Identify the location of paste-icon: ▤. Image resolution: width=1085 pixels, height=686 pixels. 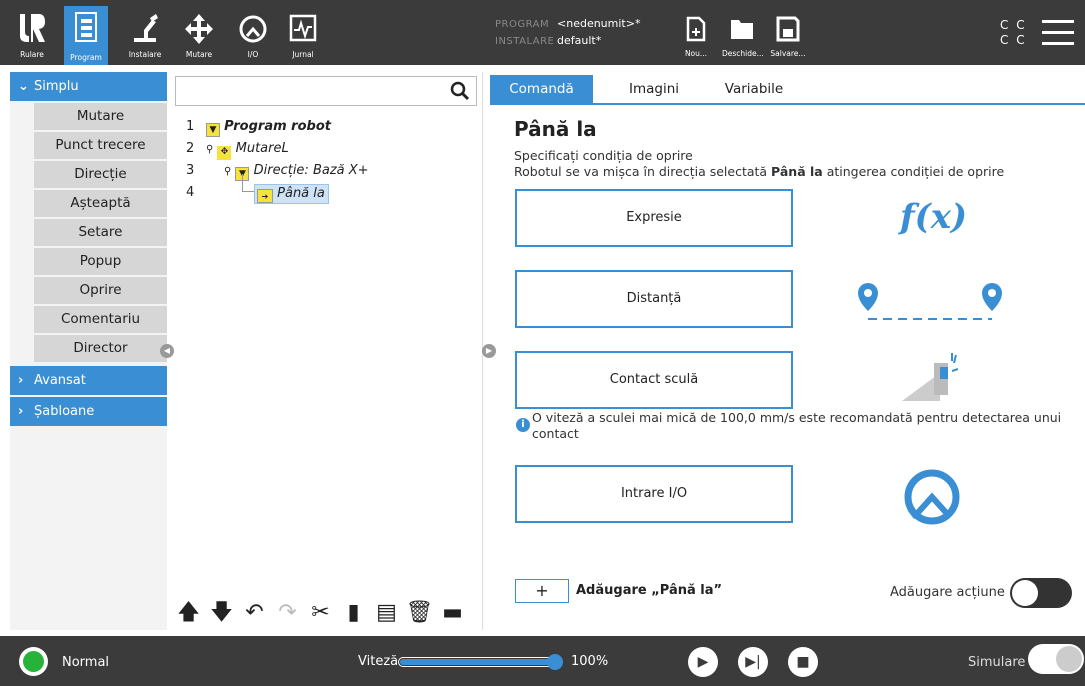
(386, 613).